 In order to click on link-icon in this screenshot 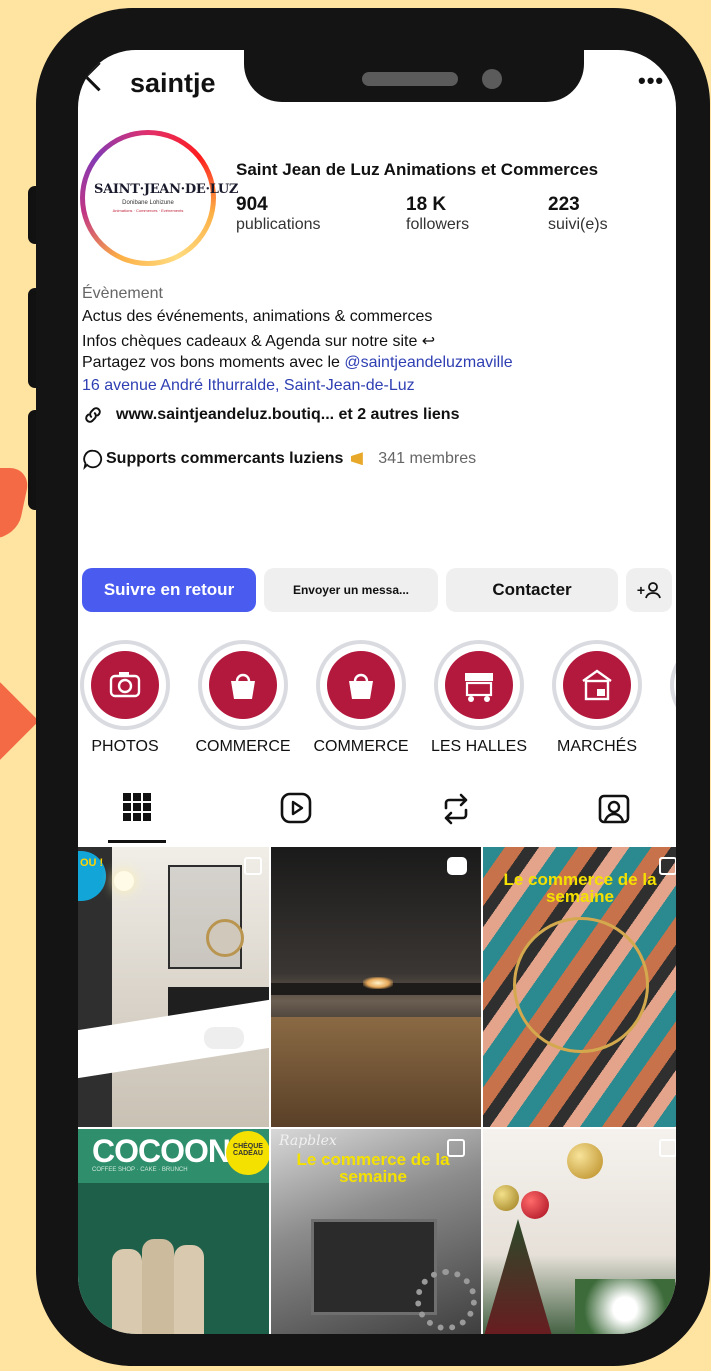, I will do `click(93, 417)`.